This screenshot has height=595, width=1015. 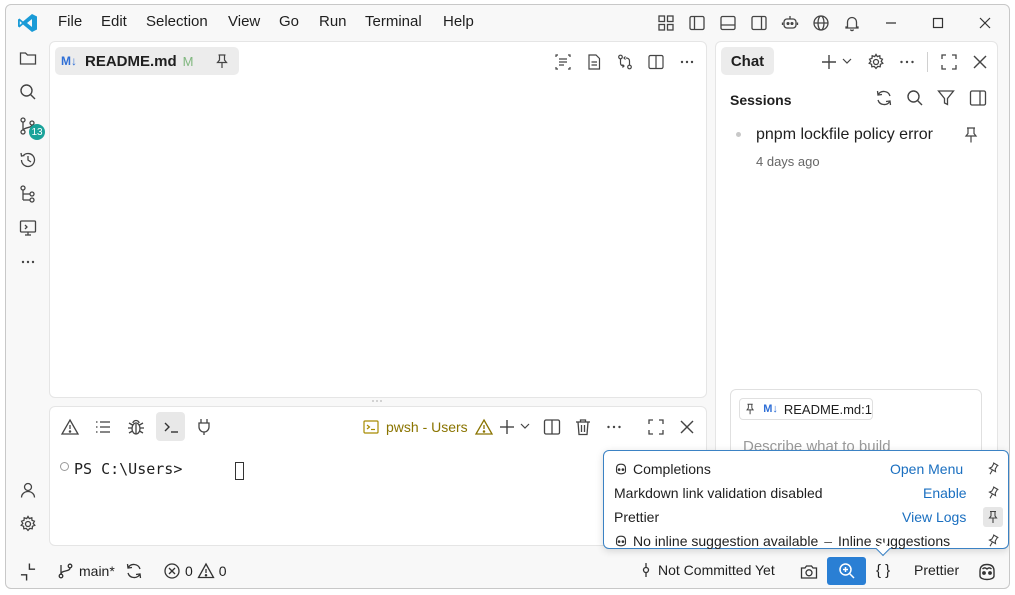 I want to click on minimize-icon, so click(x=891, y=23).